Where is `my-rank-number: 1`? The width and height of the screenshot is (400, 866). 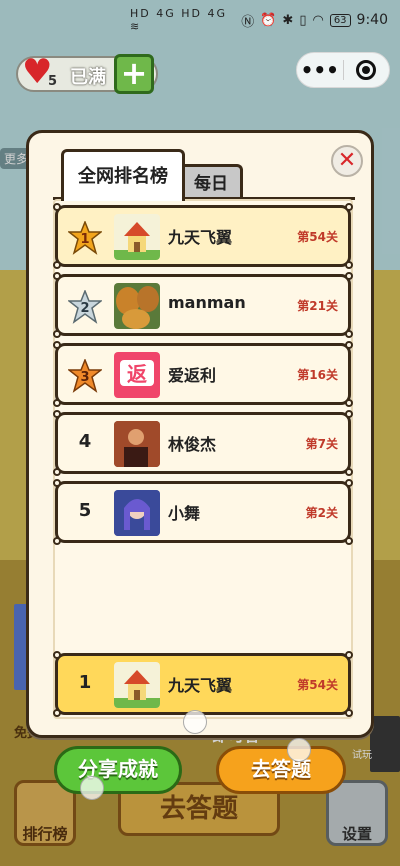 my-rank-number: 1 is located at coordinates (85, 682).